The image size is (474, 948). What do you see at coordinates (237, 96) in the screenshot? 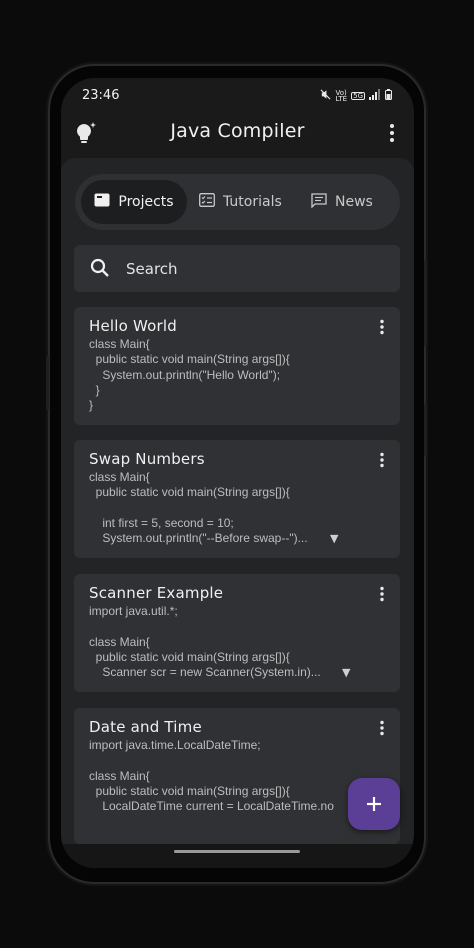
I see `status-bar: 23:46 Vo) LTE 5G` at bounding box center [237, 96].